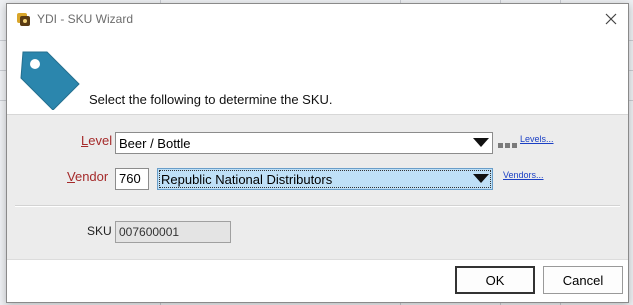  I want to click on dialog-footer: OK Cancel, so click(317, 280).